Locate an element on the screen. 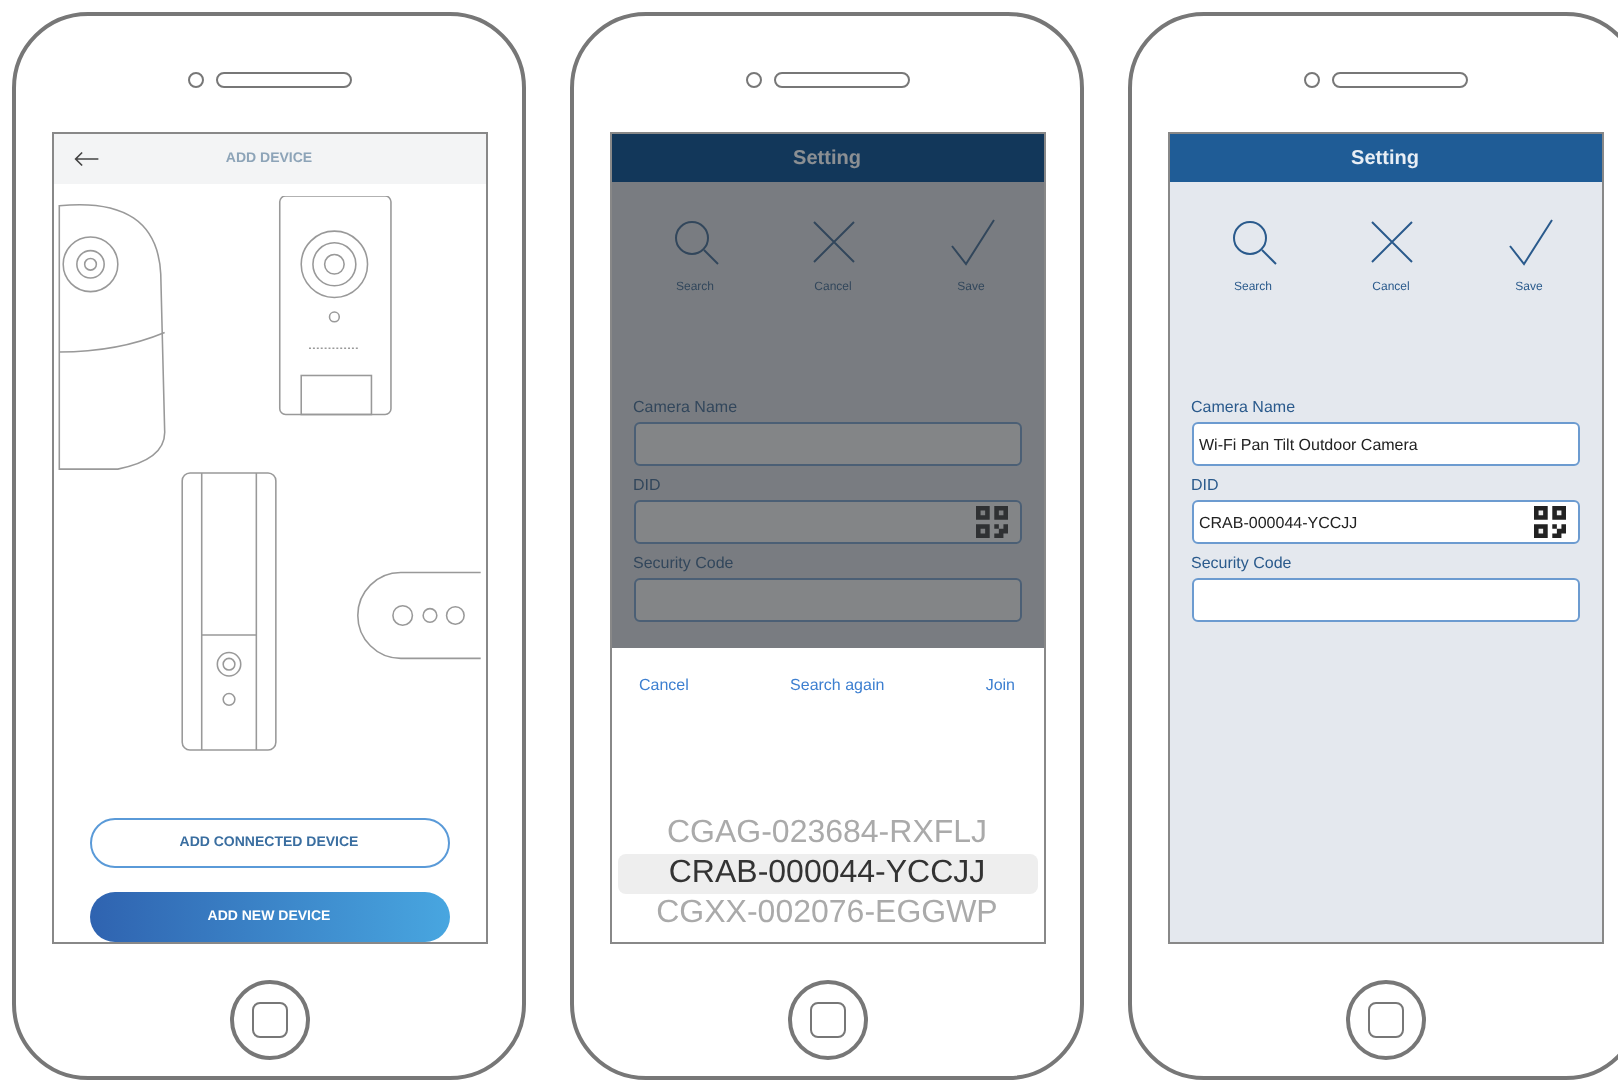  sheet-action-link: Join is located at coordinates (1000, 685).